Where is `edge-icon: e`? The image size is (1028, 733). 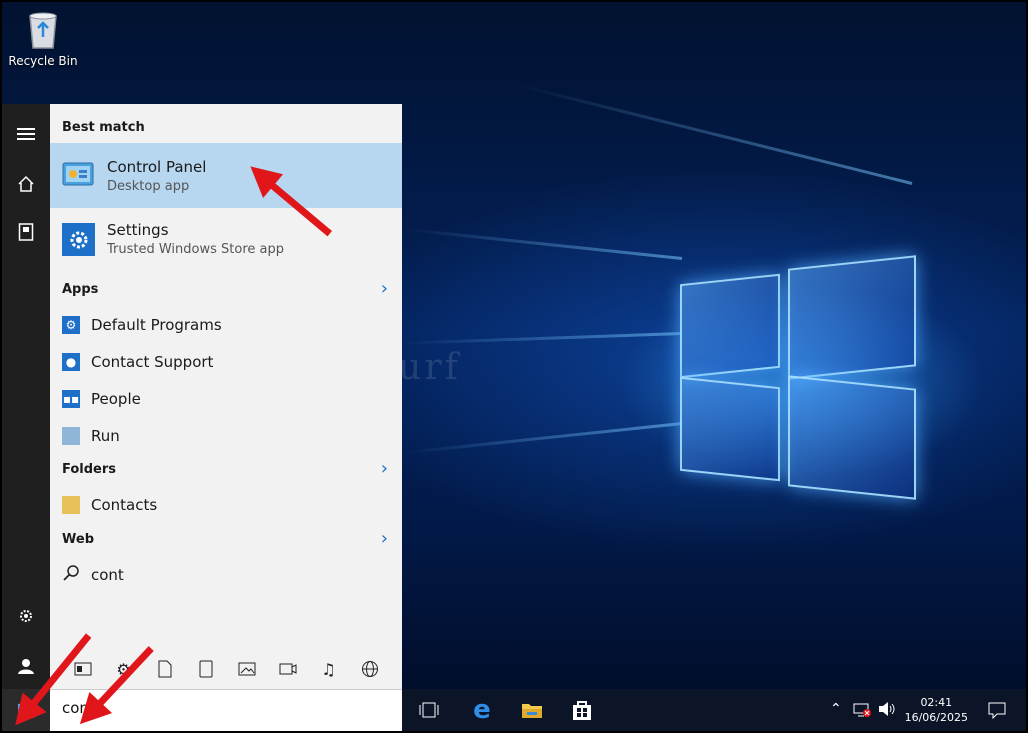
edge-icon: e is located at coordinates (482, 710).